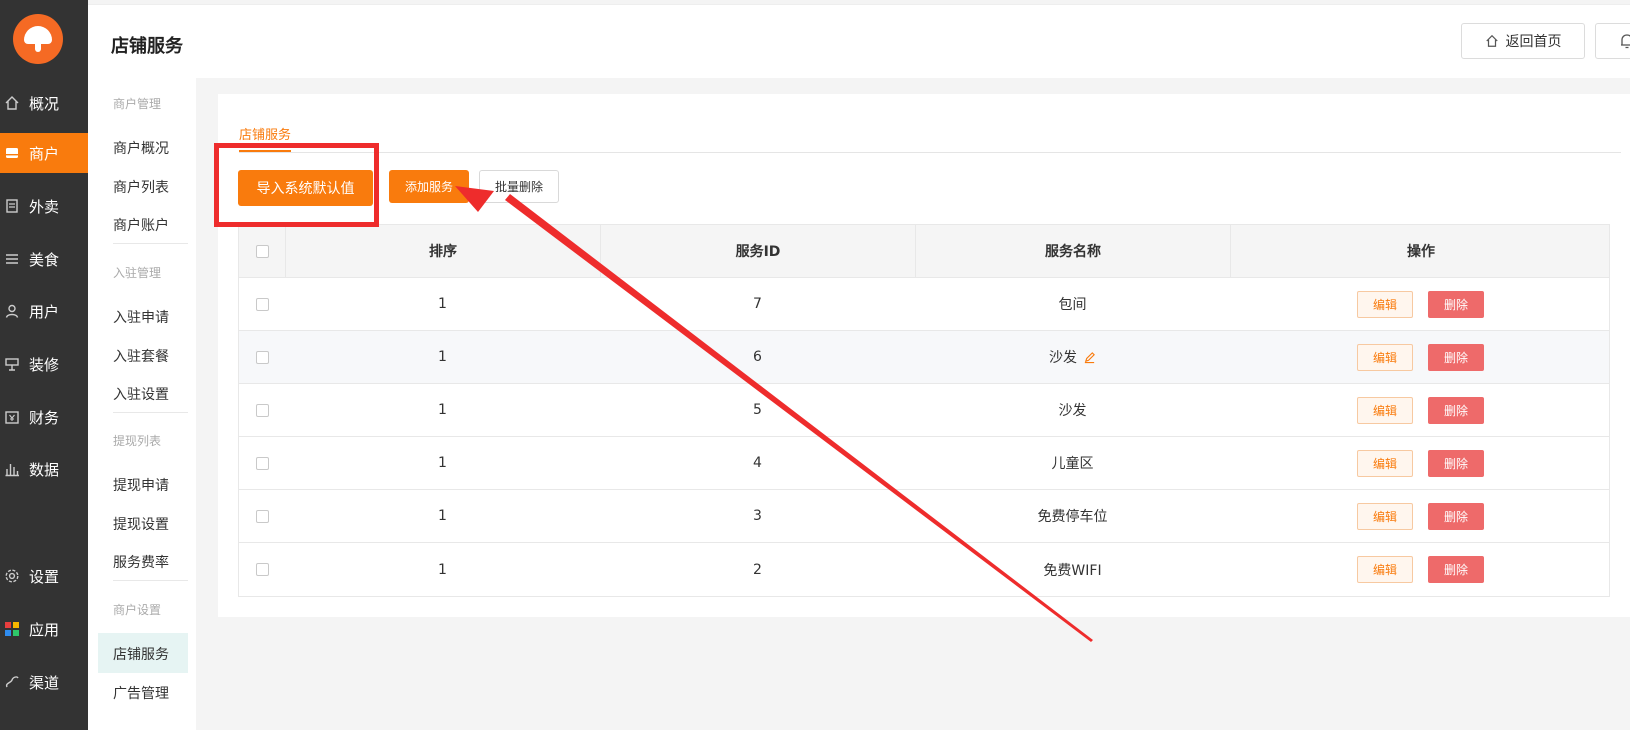 Image resolution: width=1630 pixels, height=730 pixels. I want to click on sub-item-merchant-account: 商户账户, so click(141, 225).